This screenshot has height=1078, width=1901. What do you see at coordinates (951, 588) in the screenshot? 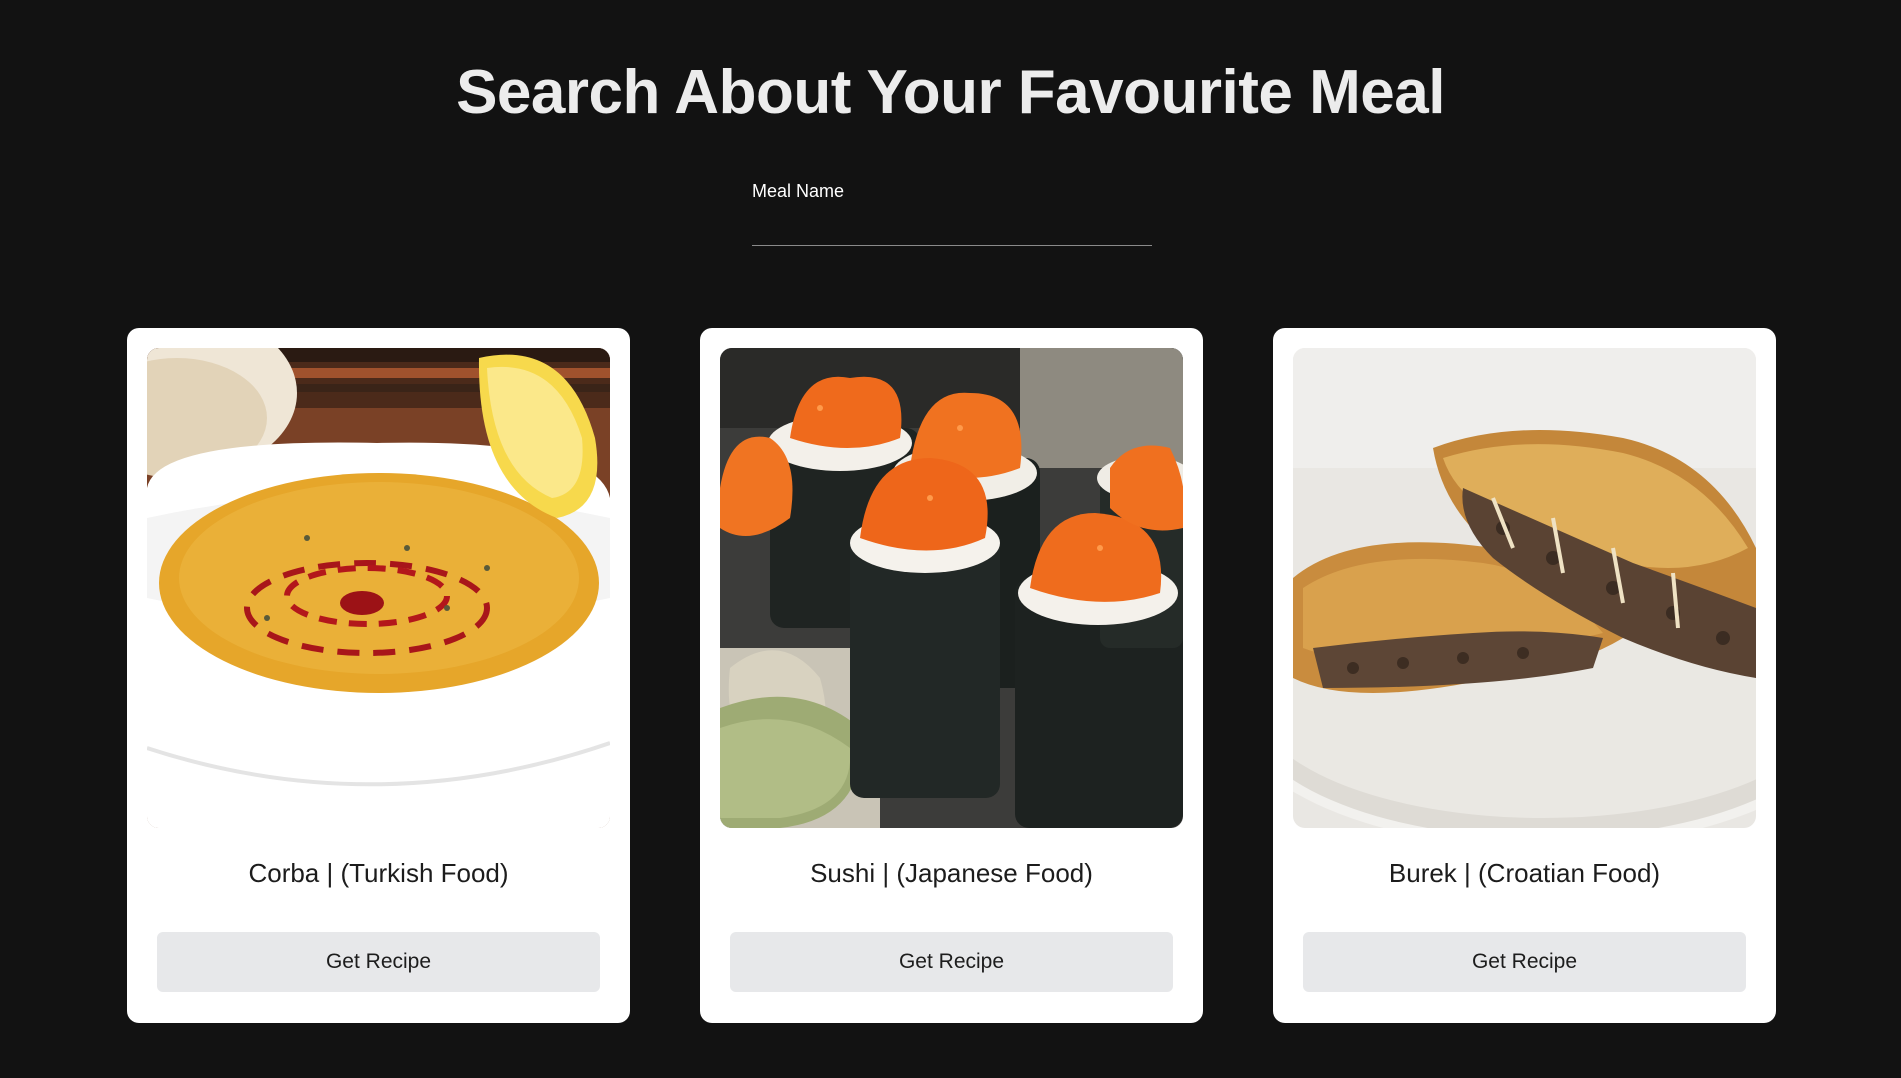
I see `meal-image-sushi` at bounding box center [951, 588].